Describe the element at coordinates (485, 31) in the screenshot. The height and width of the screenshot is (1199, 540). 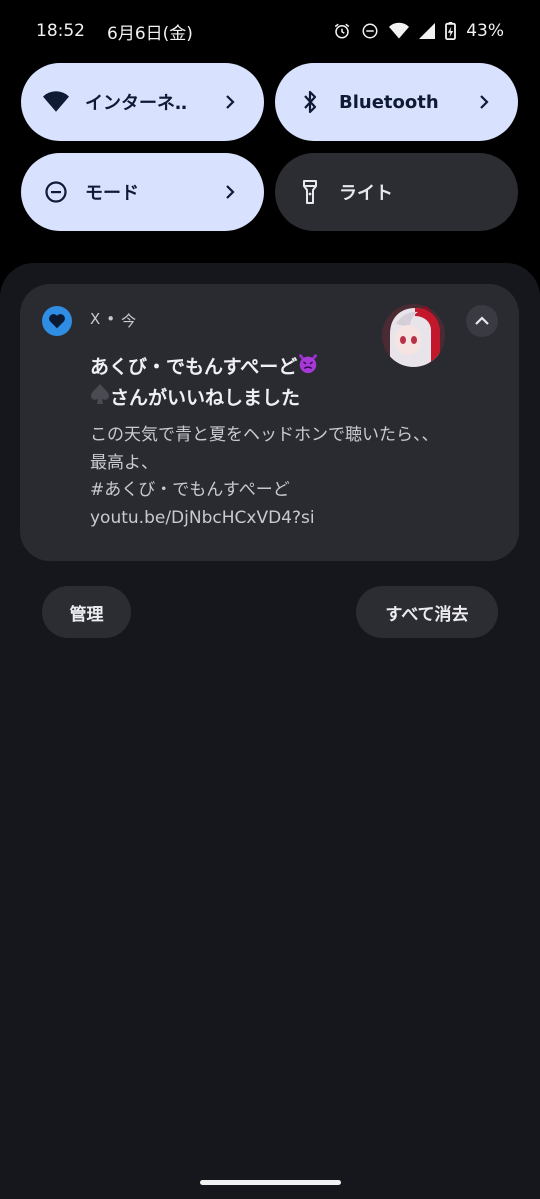
I see `battery-percent: 43%` at that location.